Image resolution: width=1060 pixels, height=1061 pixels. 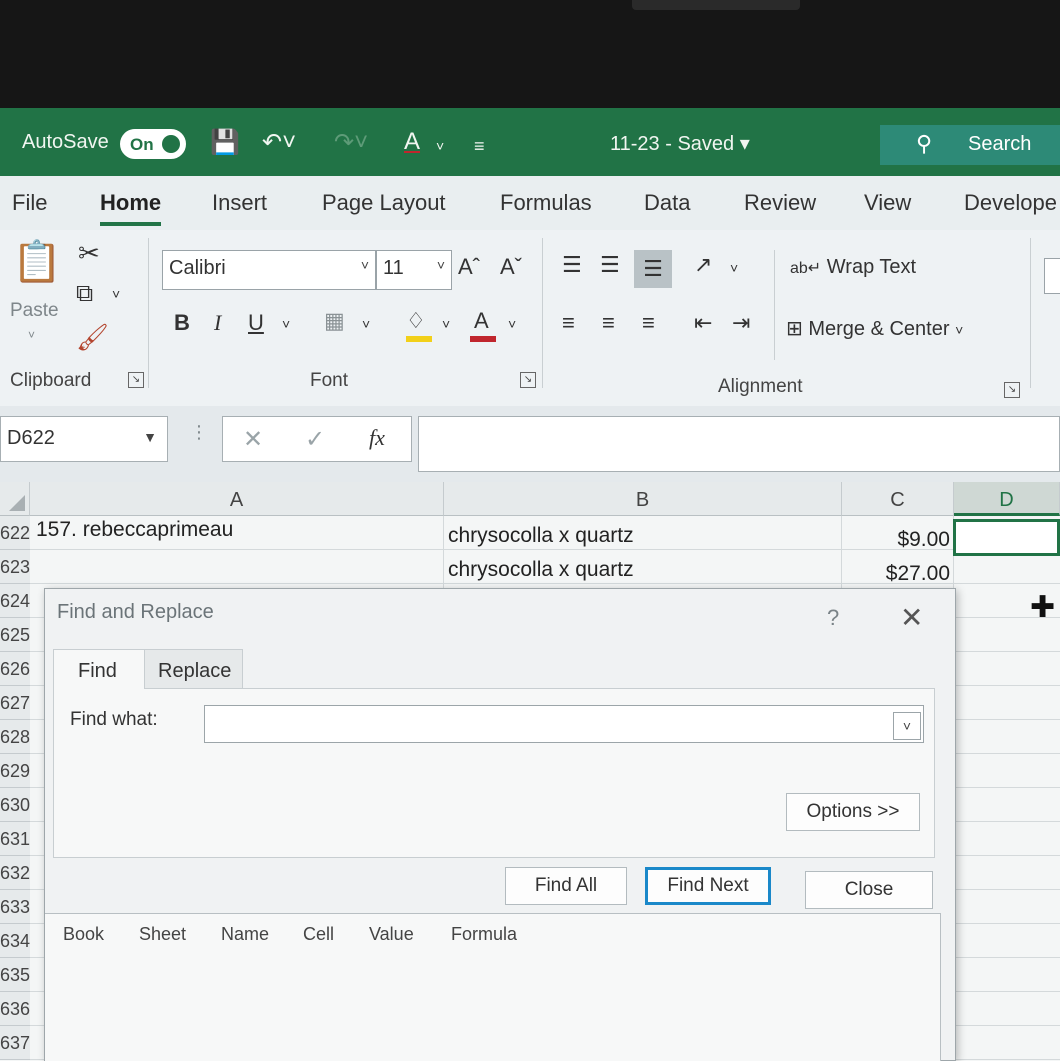 I want to click on results-list: Book Sheet Name Cell Value Formula, so click(x=493, y=987).